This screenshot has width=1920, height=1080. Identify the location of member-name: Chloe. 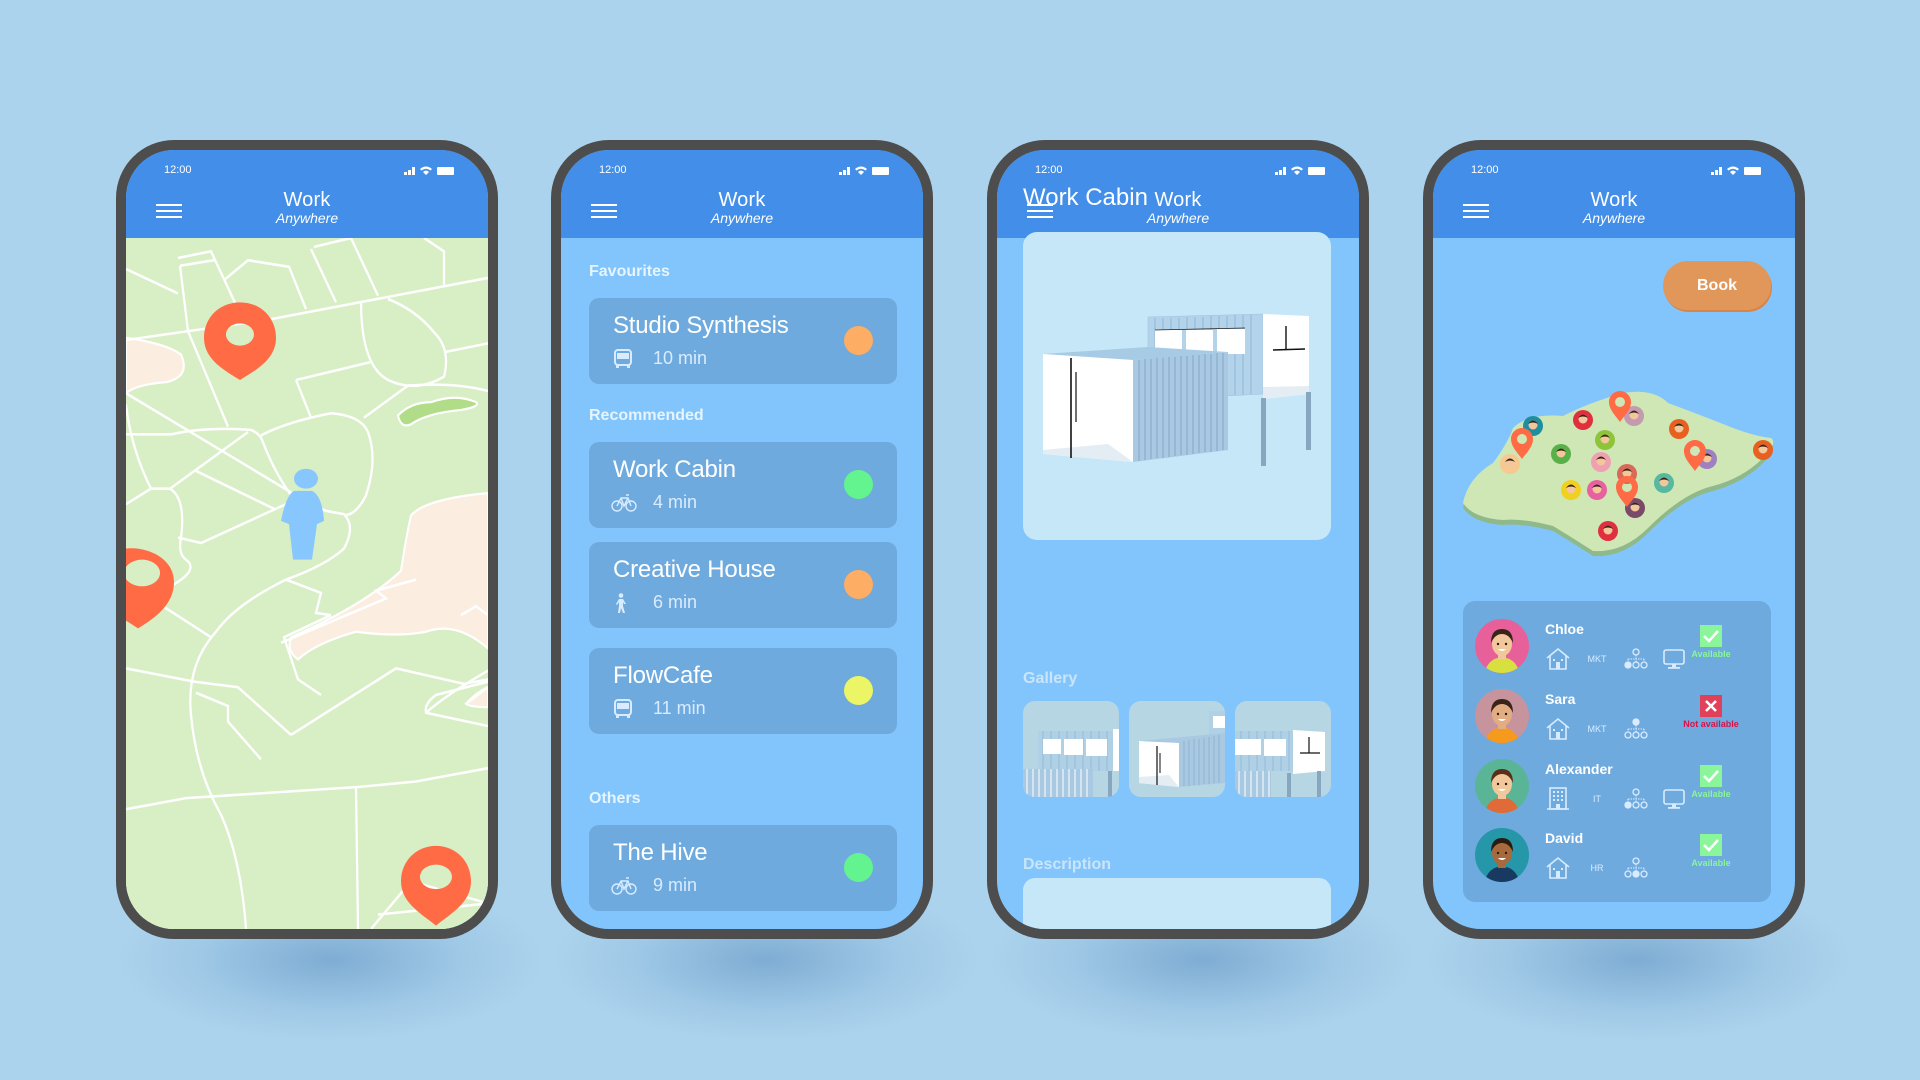
(1564, 629).